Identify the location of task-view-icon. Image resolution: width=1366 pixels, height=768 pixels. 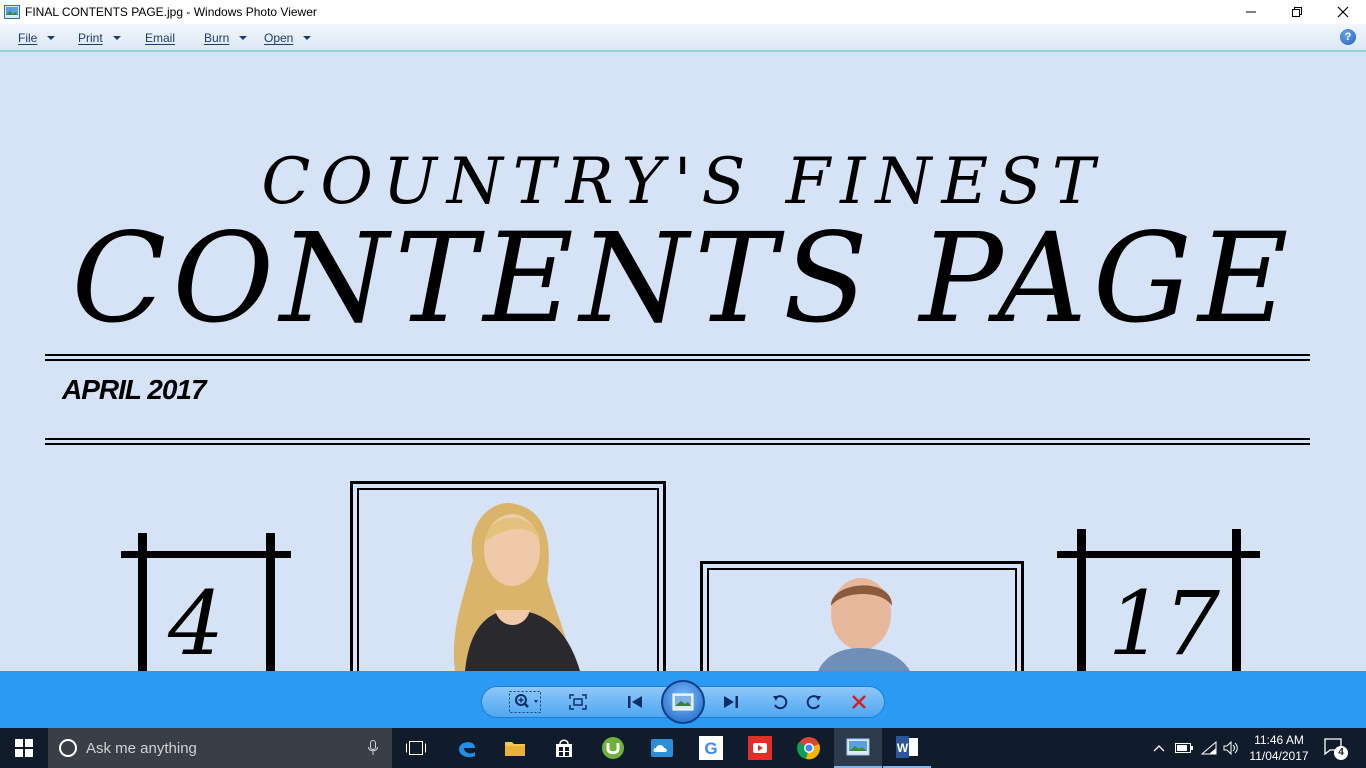
(416, 748).